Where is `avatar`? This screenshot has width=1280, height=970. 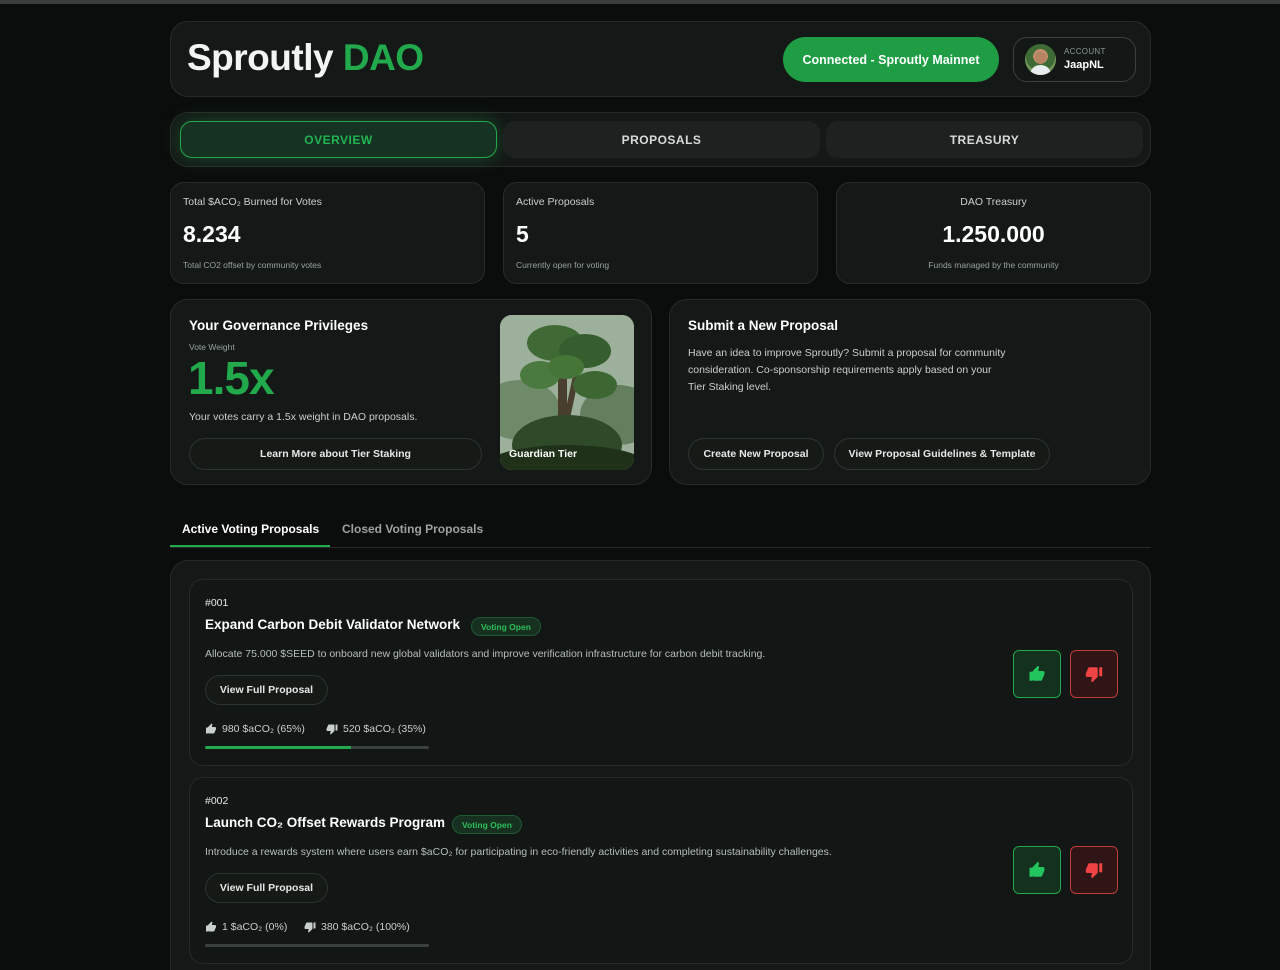
avatar is located at coordinates (1040, 59).